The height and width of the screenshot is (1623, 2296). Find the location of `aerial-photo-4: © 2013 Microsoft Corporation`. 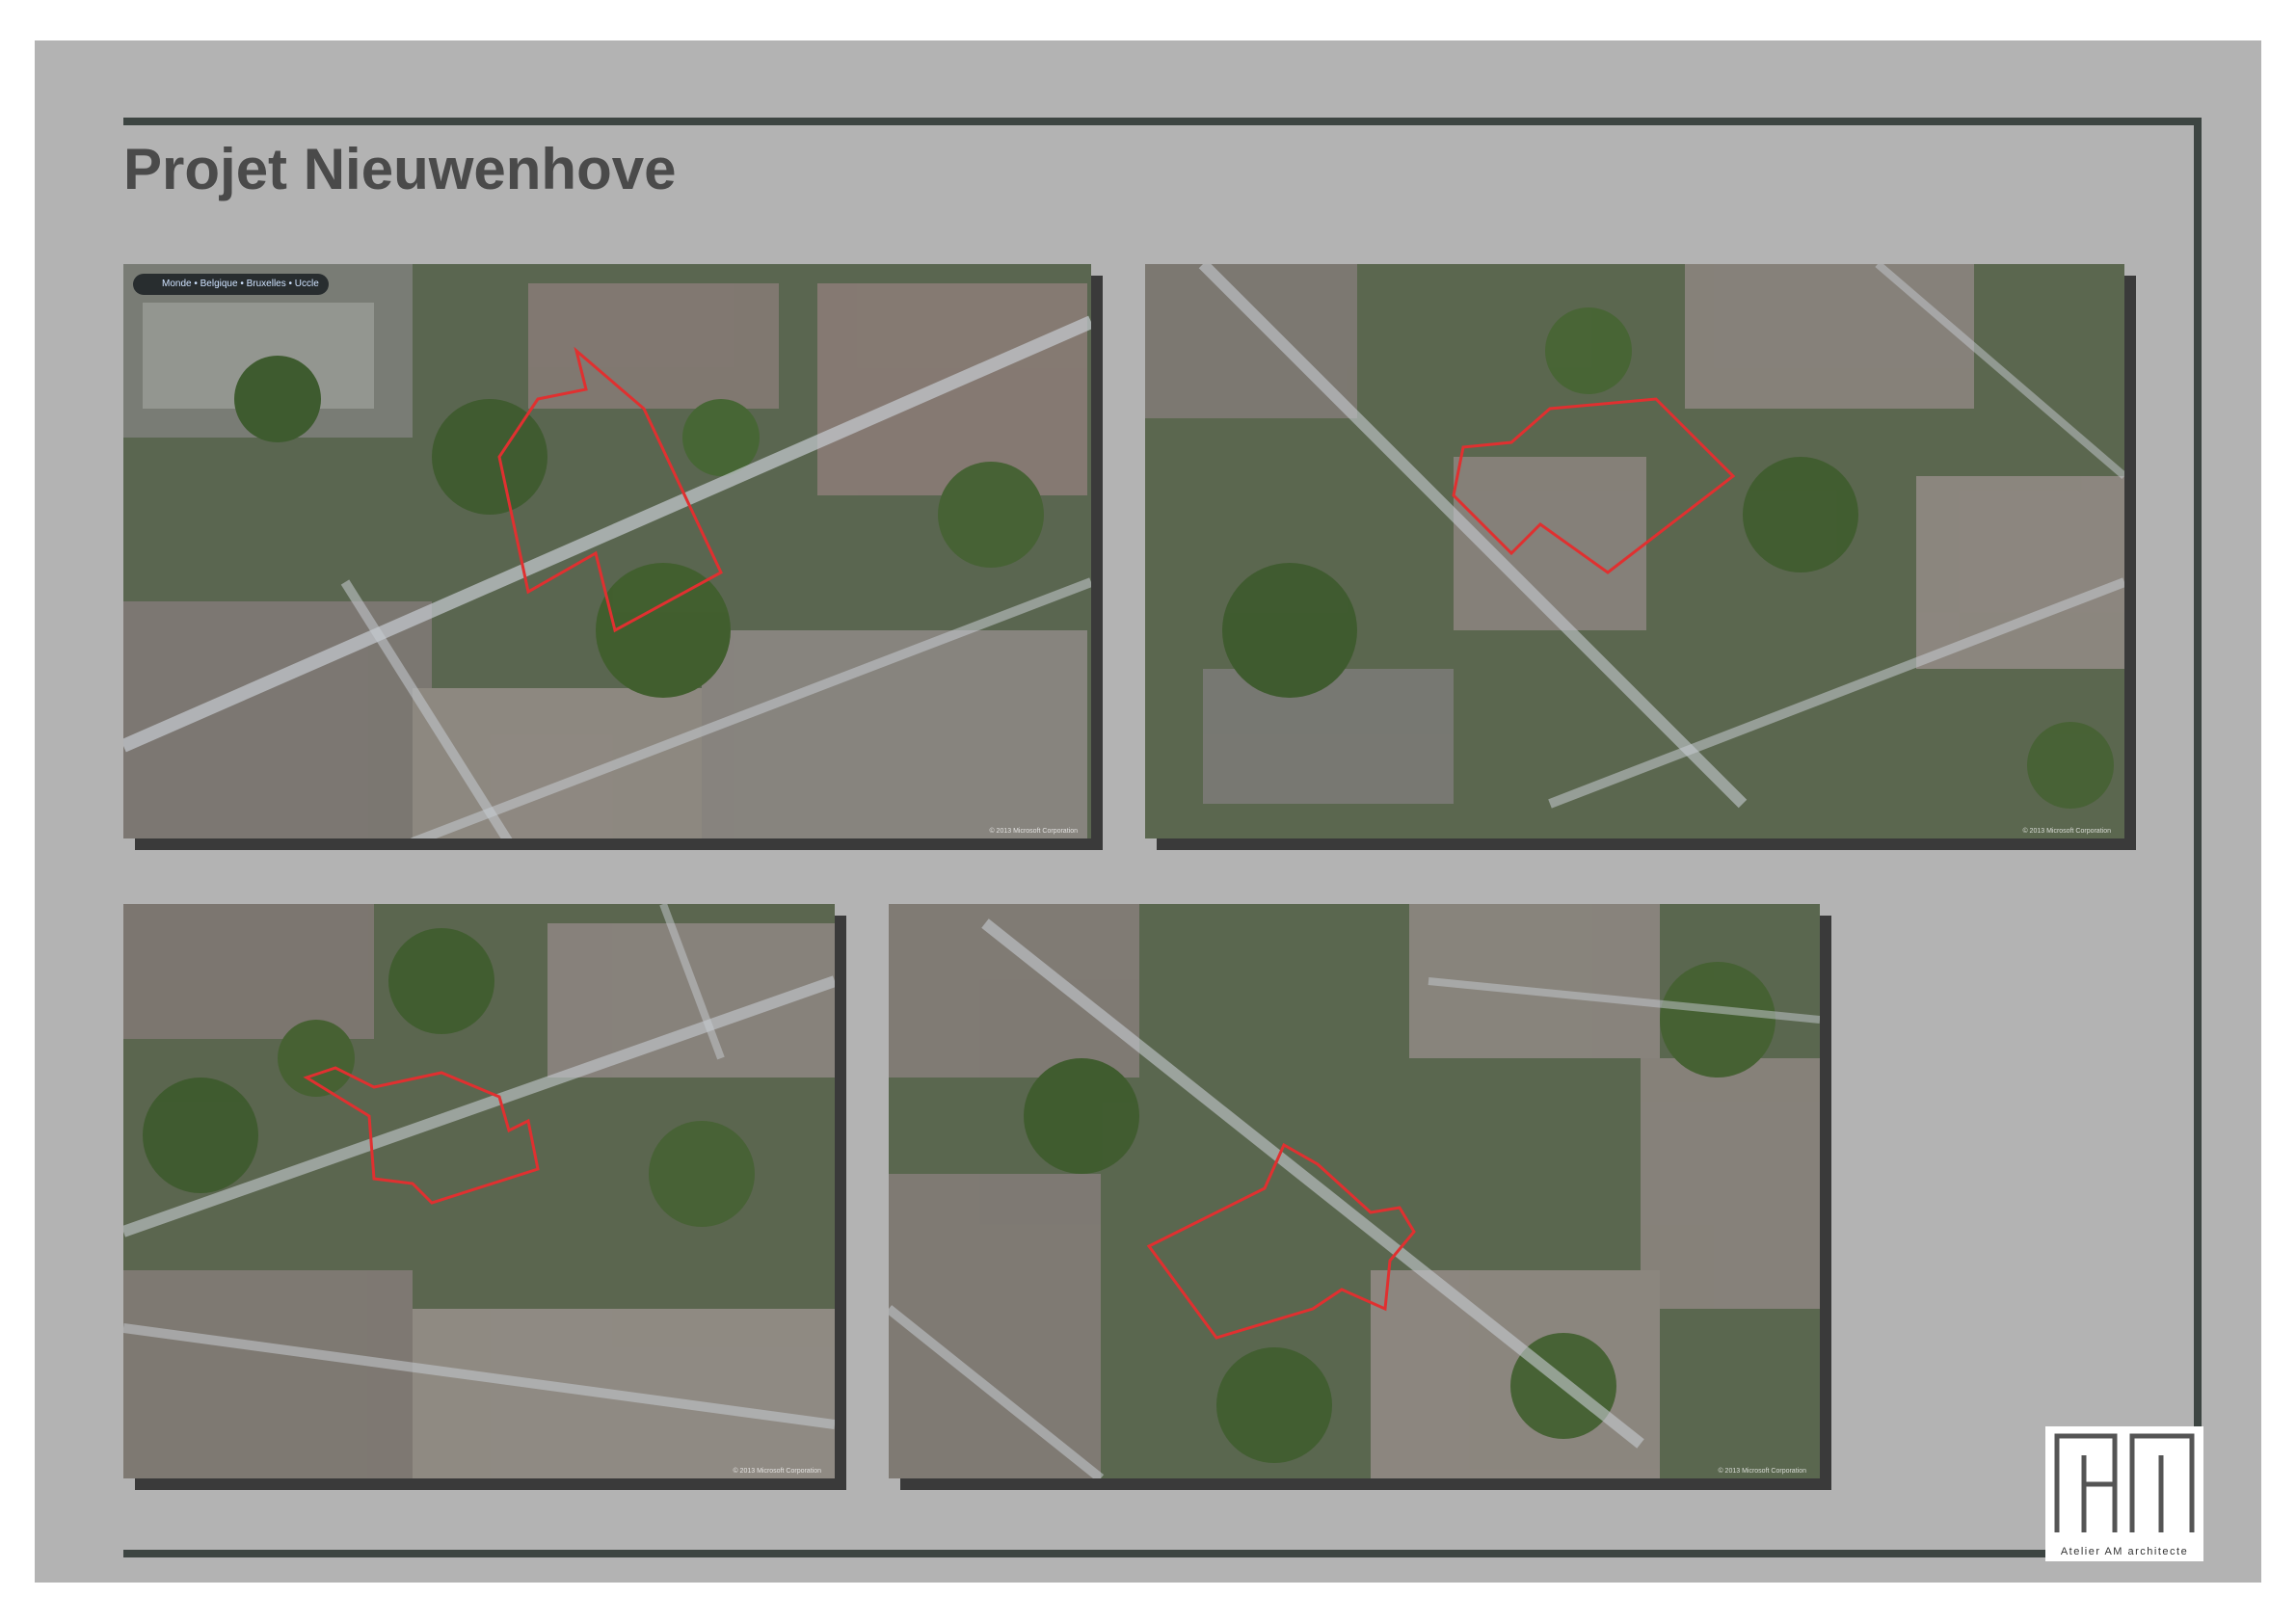

aerial-photo-4: © 2013 Microsoft Corporation is located at coordinates (1354, 1191).